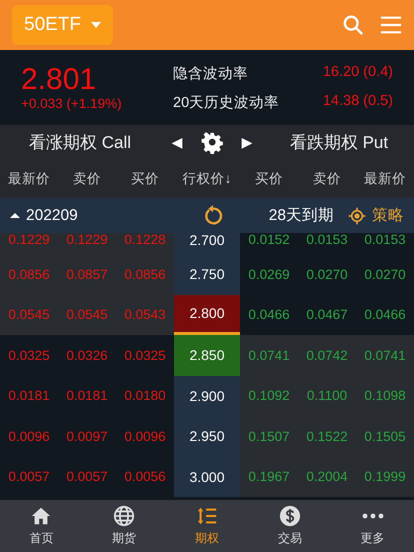 The height and width of the screenshot is (552, 414). I want to click on nav-tab: 更多, so click(372, 526).